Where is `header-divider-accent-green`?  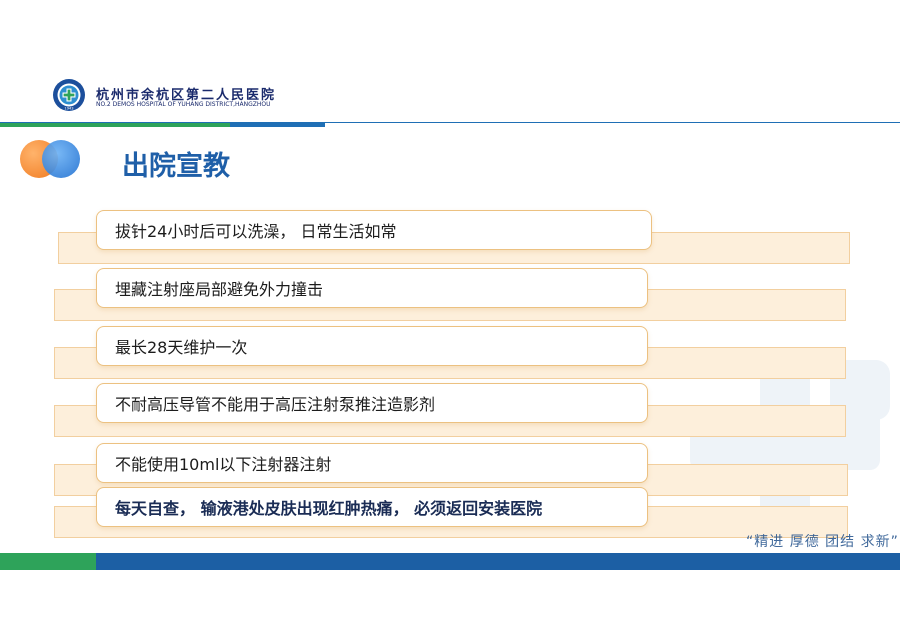 header-divider-accent-green is located at coordinates (115, 125).